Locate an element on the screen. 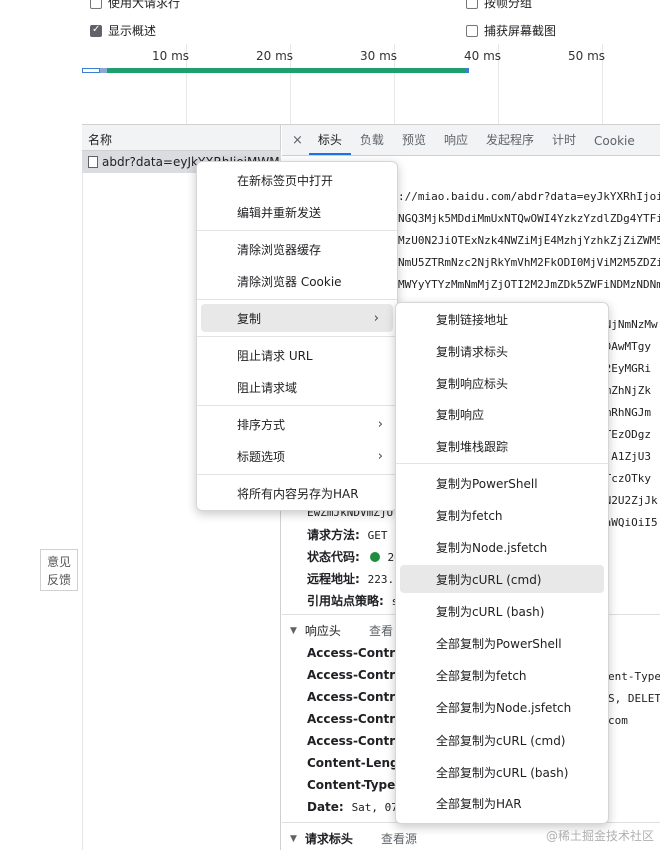  response-headers-title: 响应头 is located at coordinates (322, 631).